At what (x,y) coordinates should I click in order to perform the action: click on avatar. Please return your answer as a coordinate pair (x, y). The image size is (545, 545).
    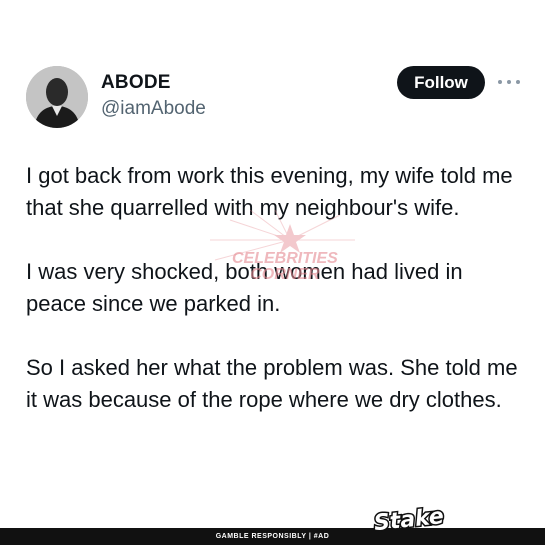
    Looking at the image, I should click on (57, 97).